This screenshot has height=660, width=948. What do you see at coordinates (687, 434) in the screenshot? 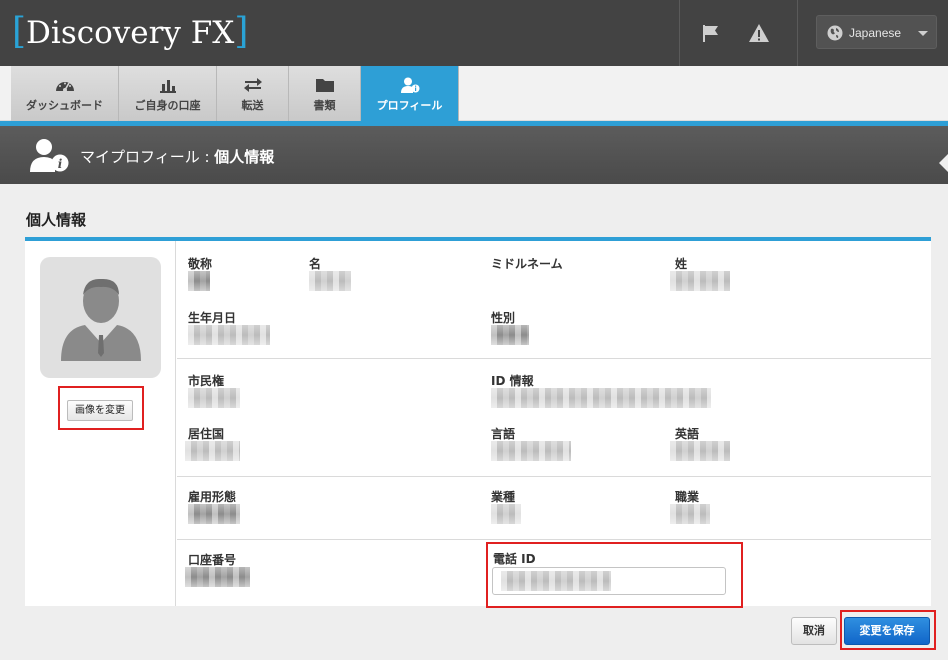
I see `label-english: 英語` at bounding box center [687, 434].